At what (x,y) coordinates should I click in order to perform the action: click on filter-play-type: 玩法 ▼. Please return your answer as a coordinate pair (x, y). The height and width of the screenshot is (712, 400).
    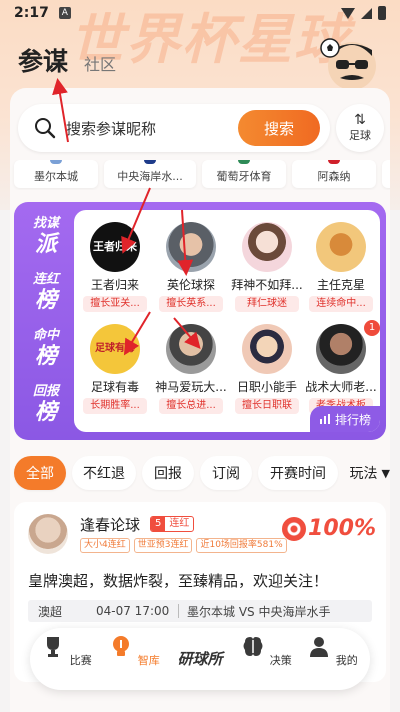
    Looking at the image, I should click on (370, 473).